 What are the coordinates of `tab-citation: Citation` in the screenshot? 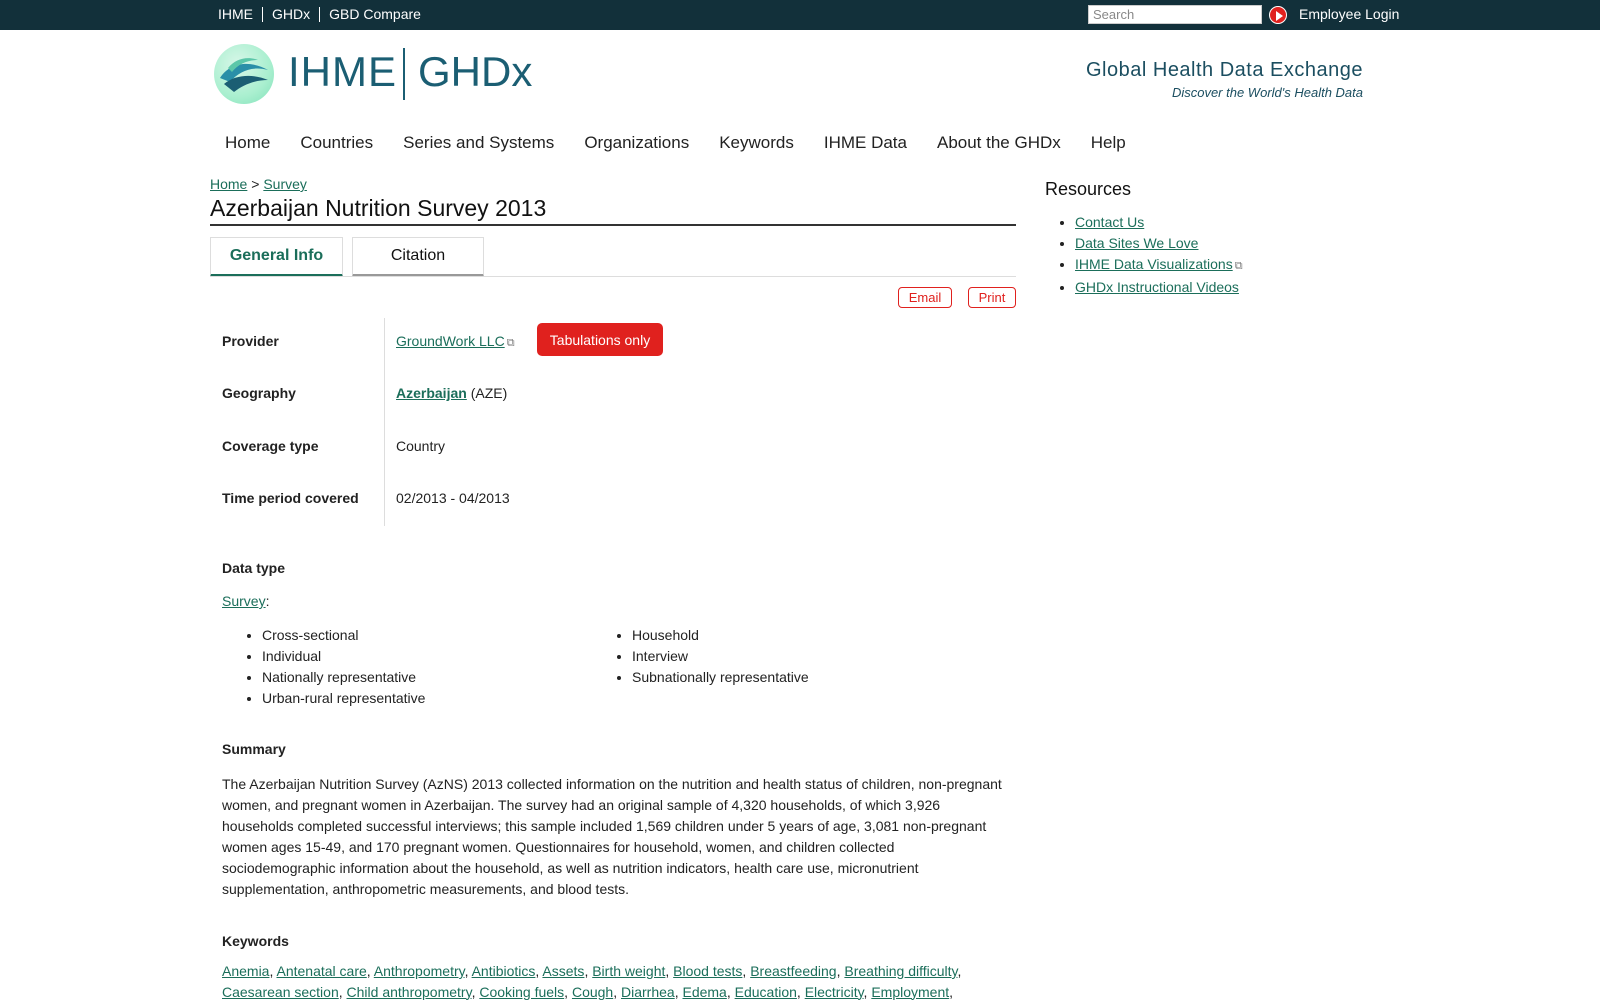 It's located at (418, 257).